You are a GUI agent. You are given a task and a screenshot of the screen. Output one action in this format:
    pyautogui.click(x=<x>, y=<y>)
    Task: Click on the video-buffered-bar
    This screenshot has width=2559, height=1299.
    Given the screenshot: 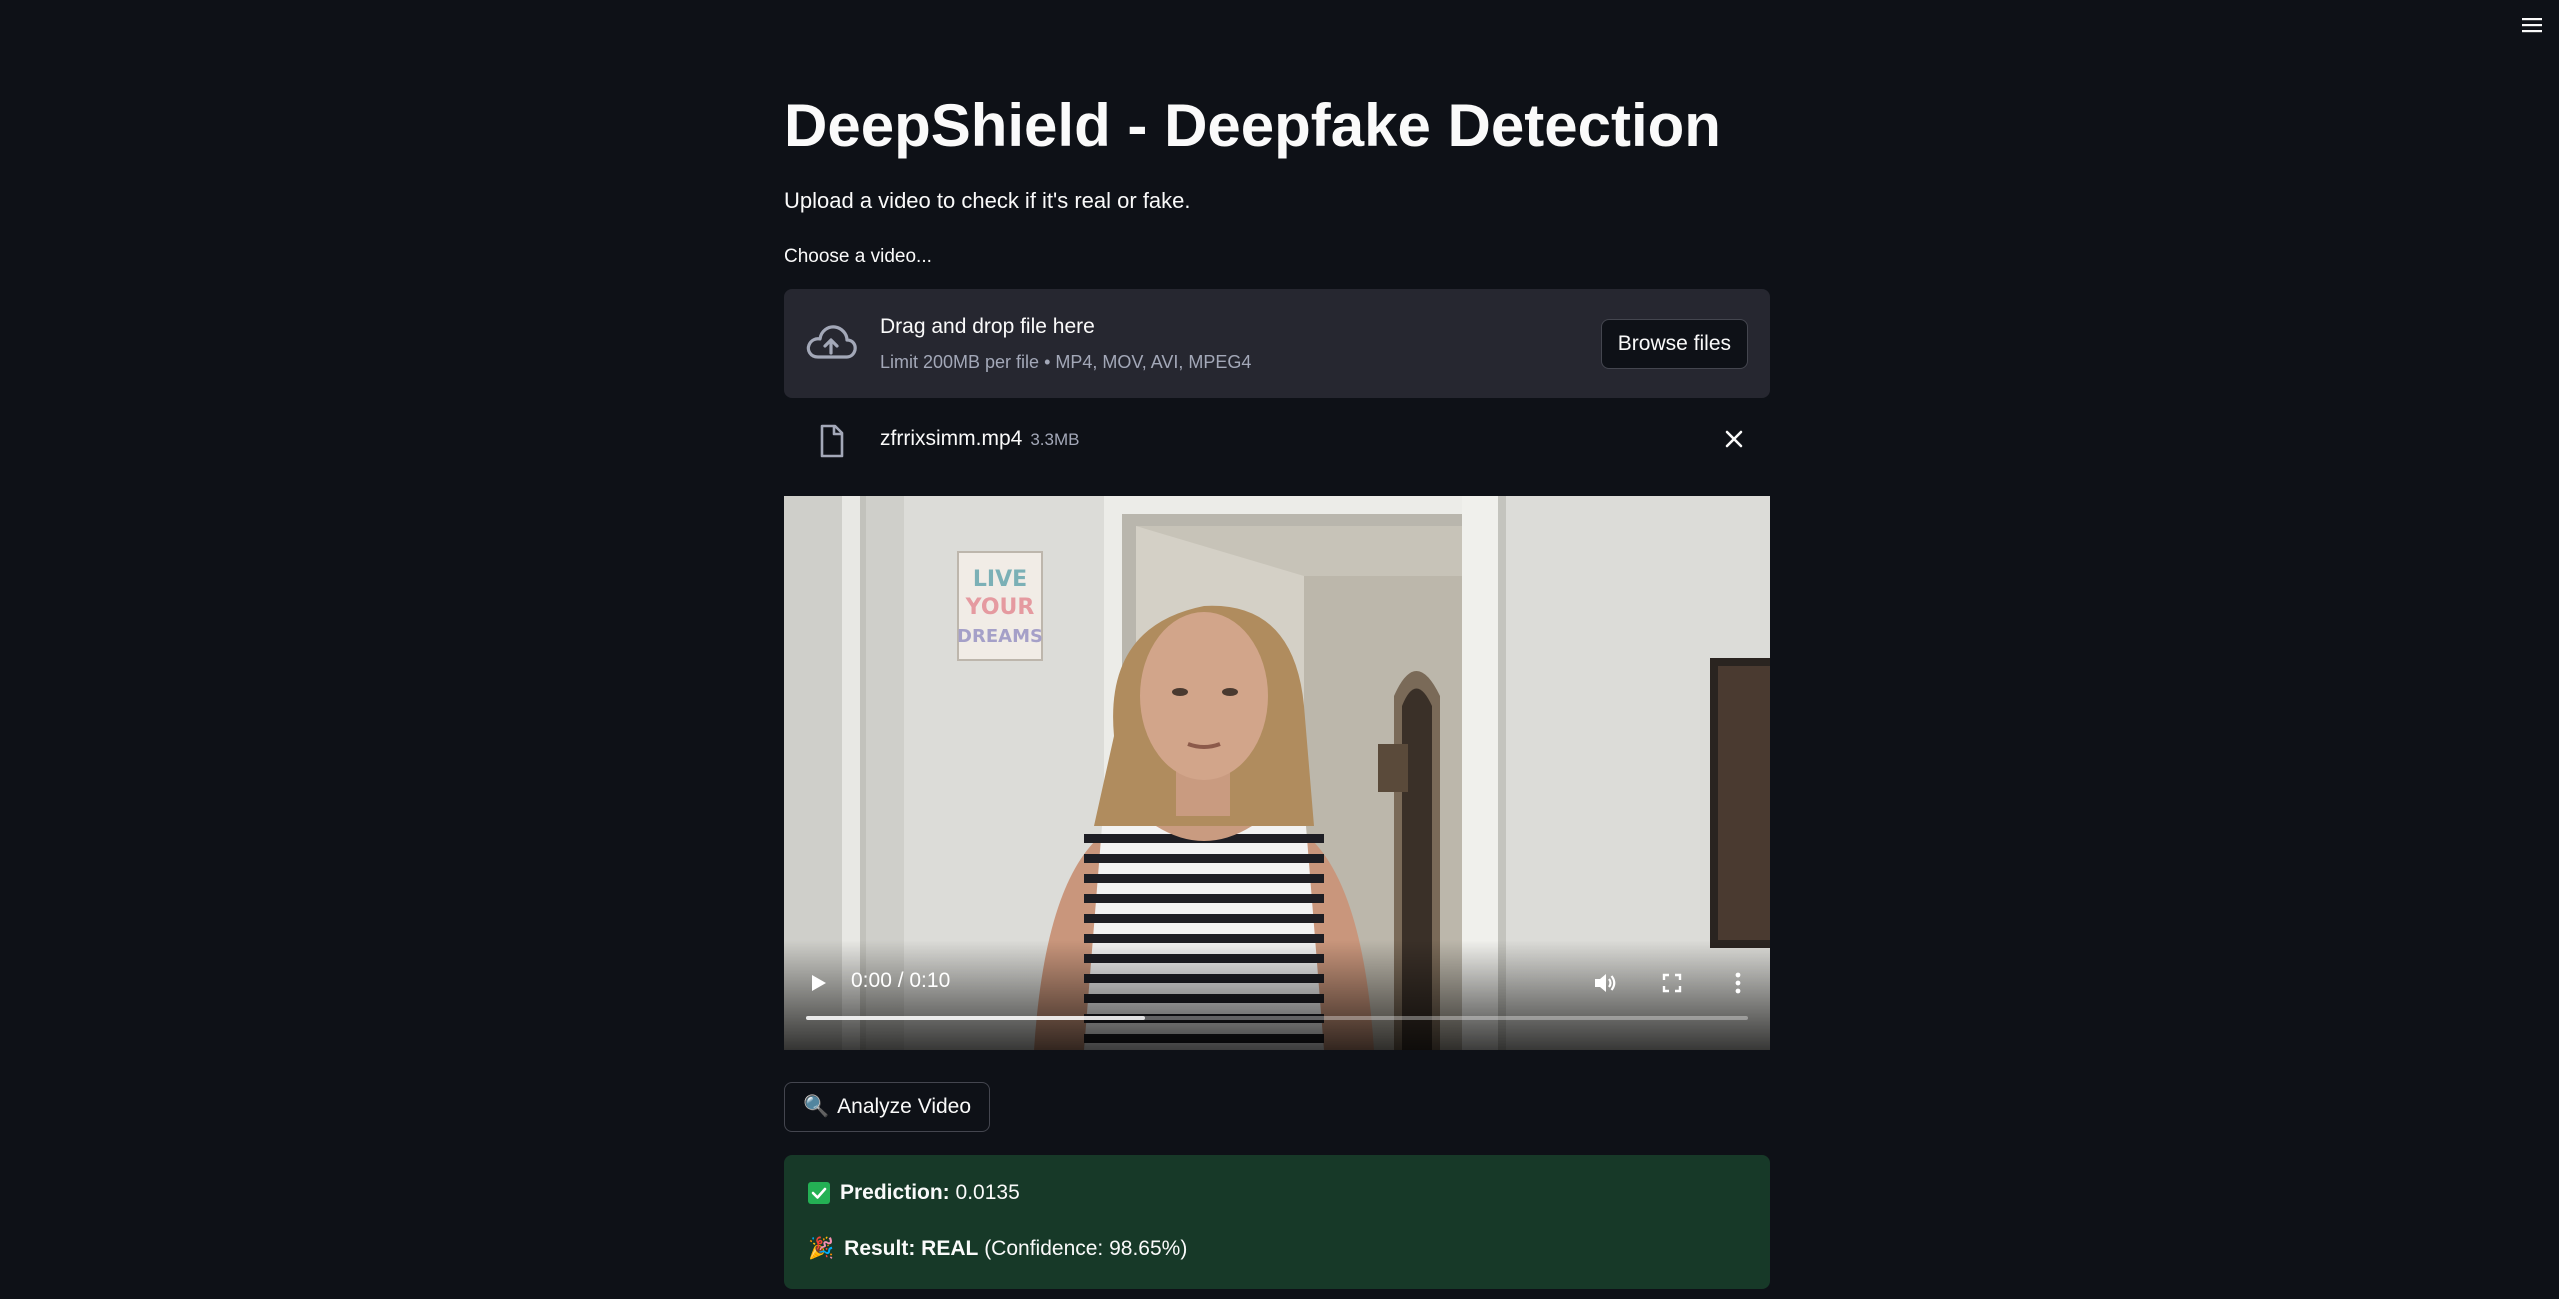 What is the action you would take?
    pyautogui.click(x=976, y=1018)
    